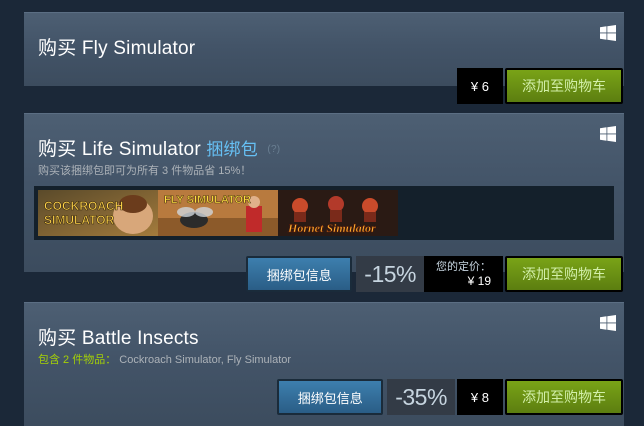  I want to click on capsule-caption: FLY SIMULATOR, so click(207, 200).